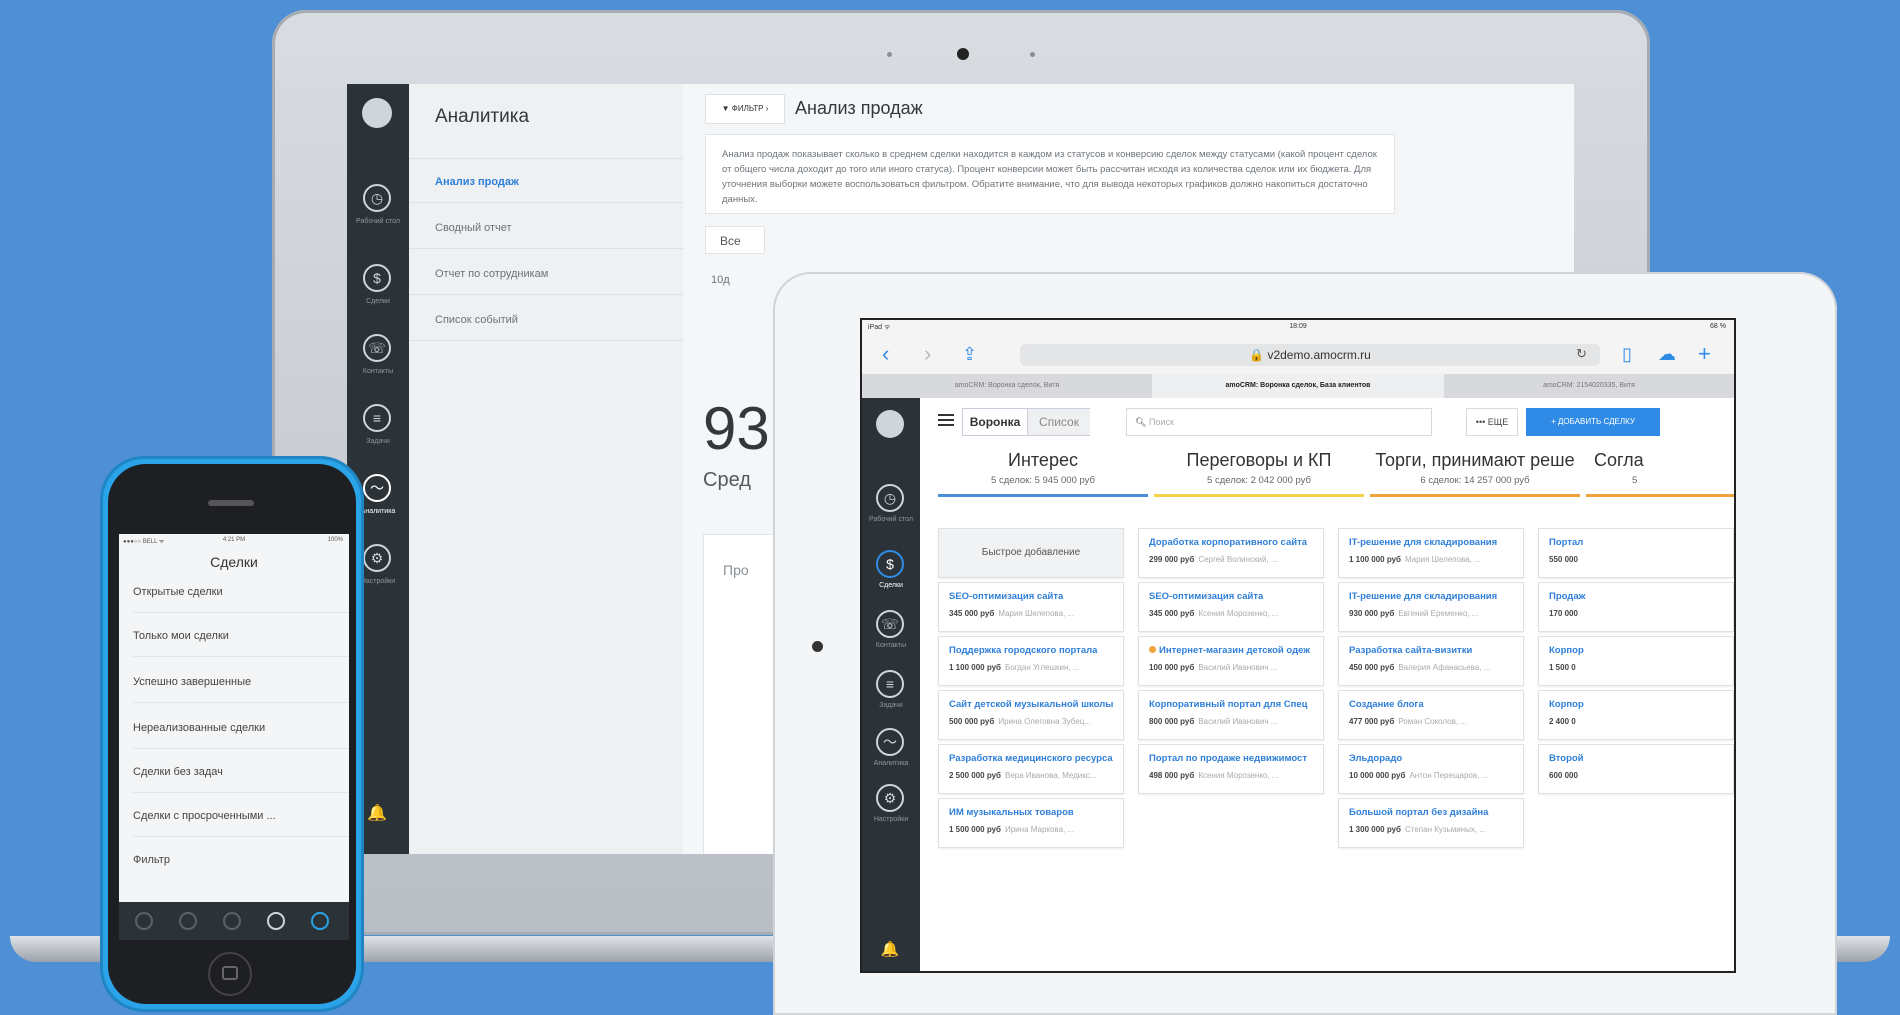 The width and height of the screenshot is (1900, 1015). I want to click on deal-title: Разработка медицинского ресурса, so click(1031, 758).